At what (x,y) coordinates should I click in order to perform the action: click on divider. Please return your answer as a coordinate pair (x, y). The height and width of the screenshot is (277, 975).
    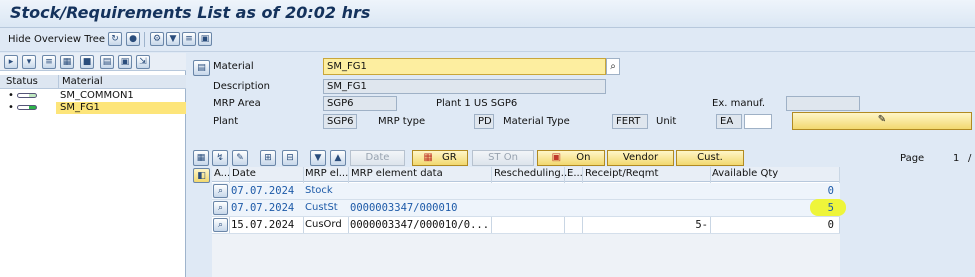
    Looking at the image, I should click on (58, 82).